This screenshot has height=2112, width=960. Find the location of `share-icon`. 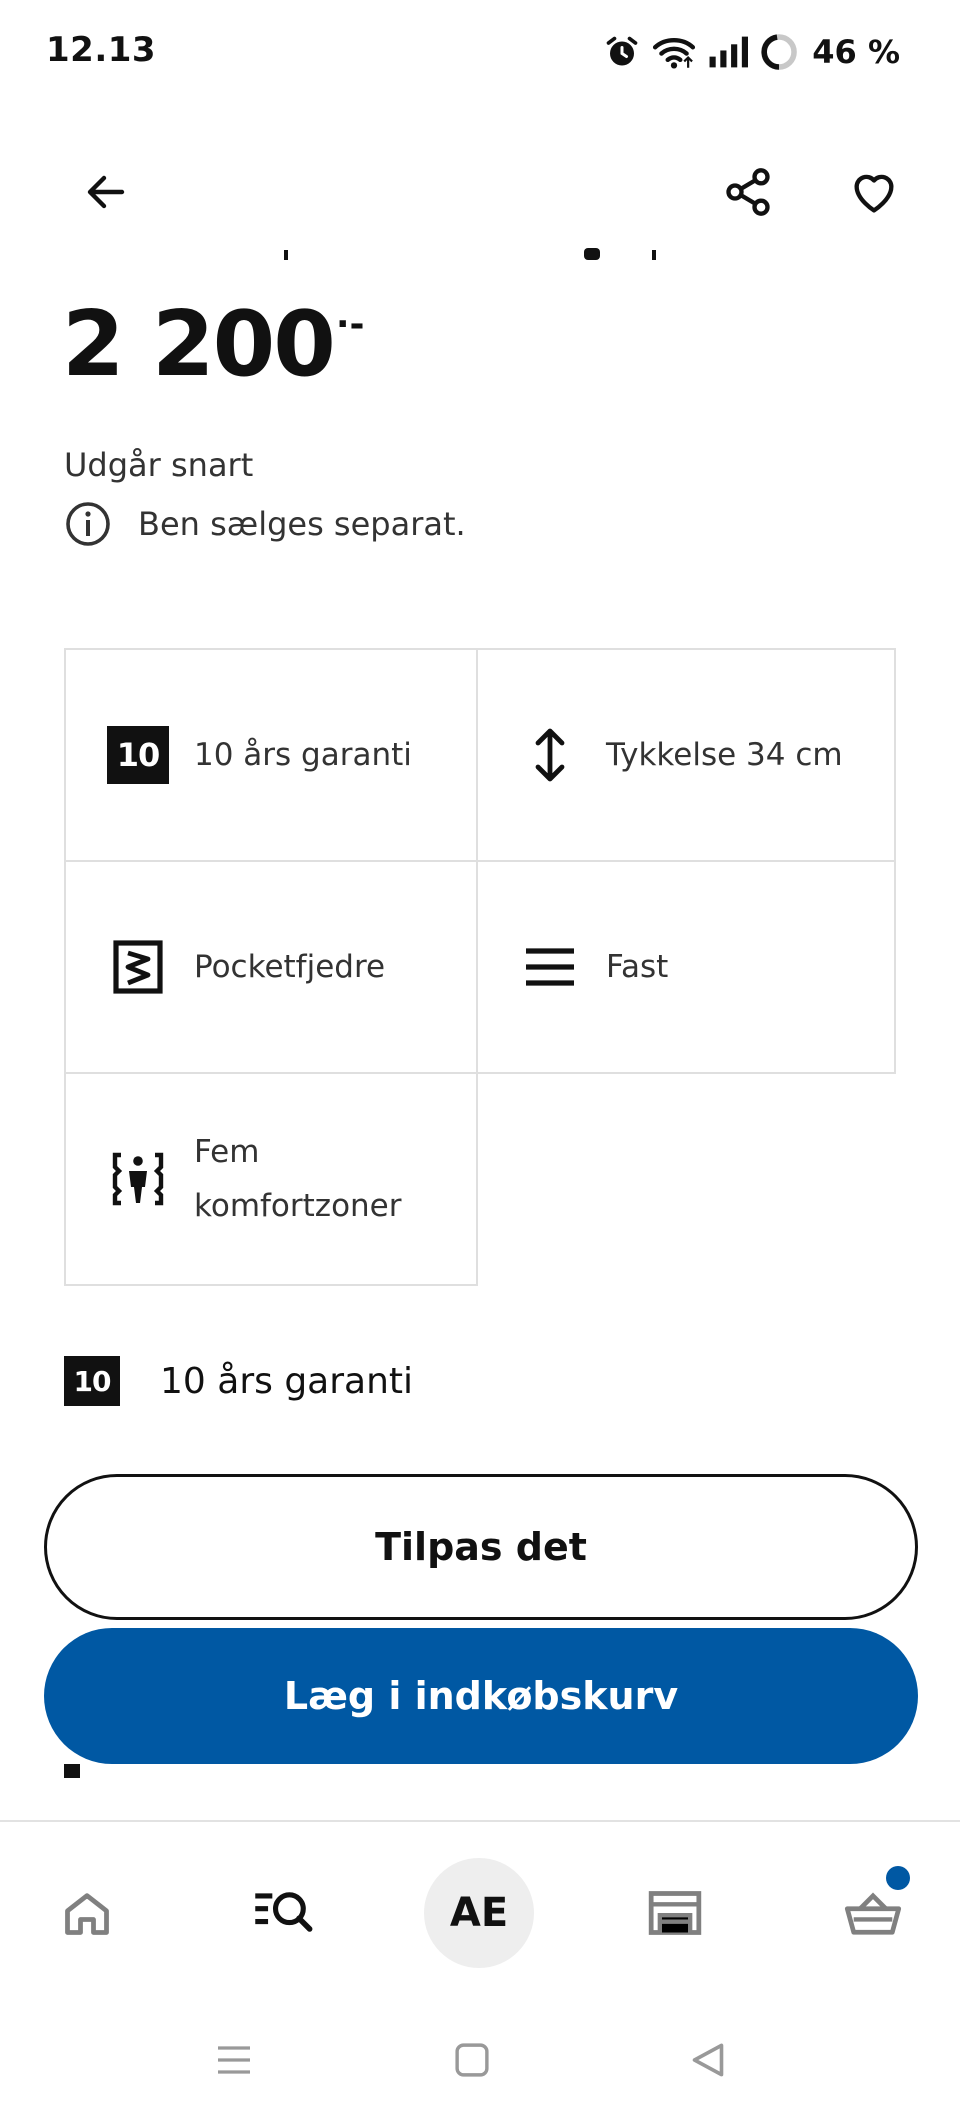

share-icon is located at coordinates (748, 192).